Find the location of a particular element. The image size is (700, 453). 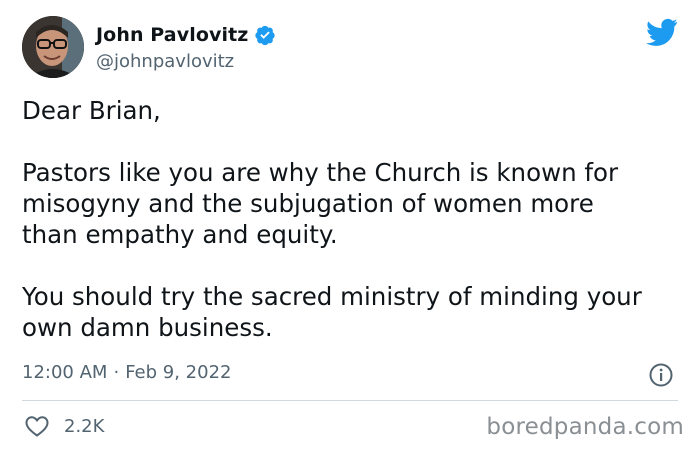

verified-badge-icon is located at coordinates (265, 35).